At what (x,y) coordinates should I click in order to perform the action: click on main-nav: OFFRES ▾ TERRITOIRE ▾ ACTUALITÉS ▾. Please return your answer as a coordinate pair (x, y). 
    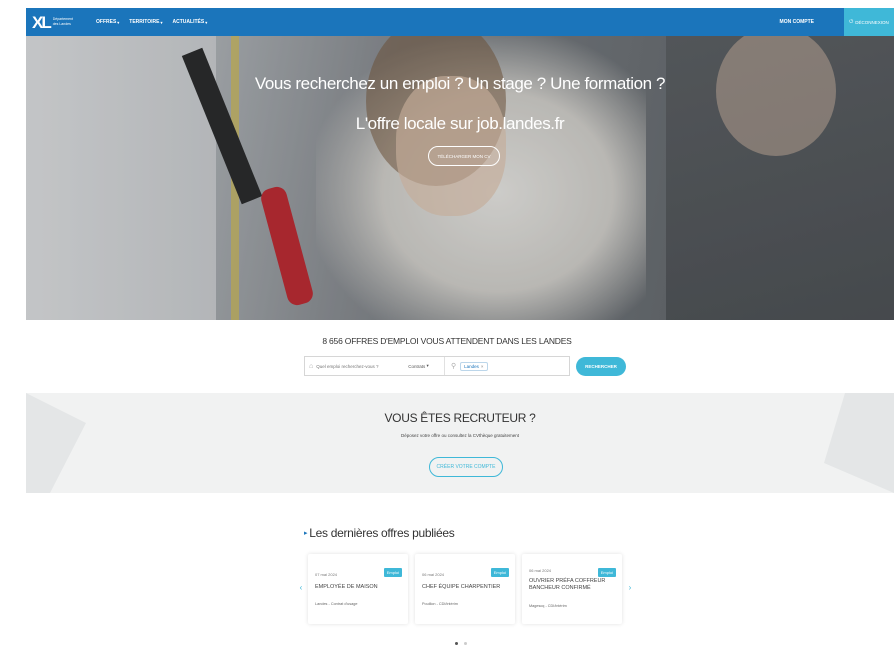
    Looking at the image, I should click on (151, 22).